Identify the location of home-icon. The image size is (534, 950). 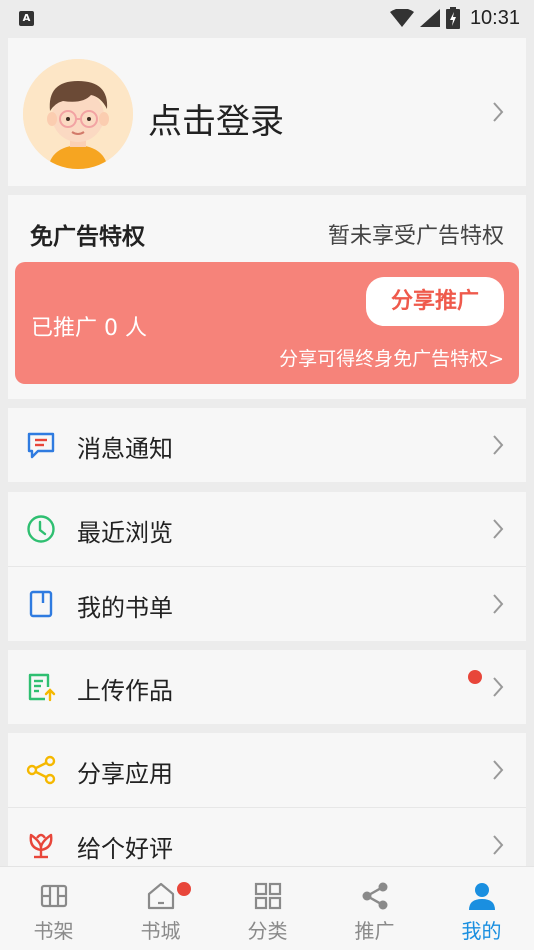
(161, 896).